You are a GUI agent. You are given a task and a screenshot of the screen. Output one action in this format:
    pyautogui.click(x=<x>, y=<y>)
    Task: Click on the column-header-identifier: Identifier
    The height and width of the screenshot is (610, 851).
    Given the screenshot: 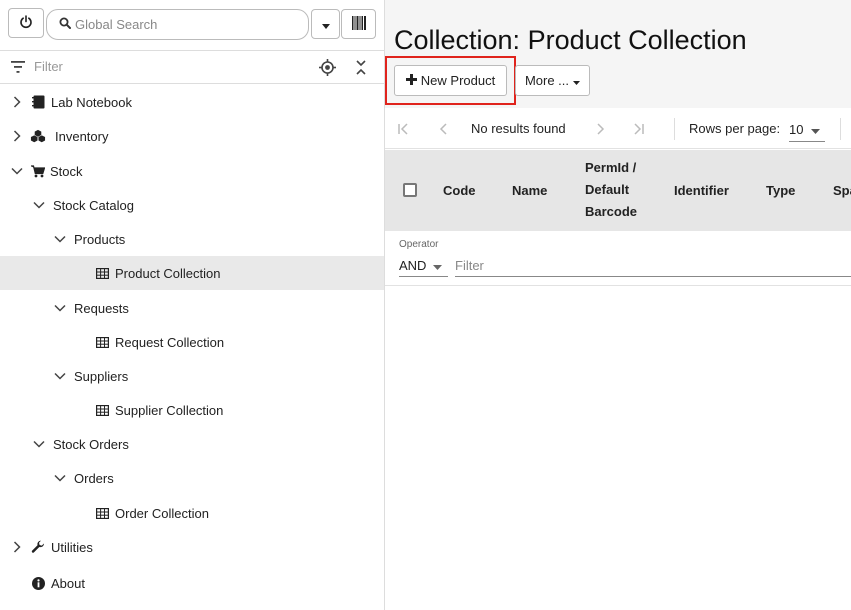 What is the action you would take?
    pyautogui.click(x=701, y=191)
    